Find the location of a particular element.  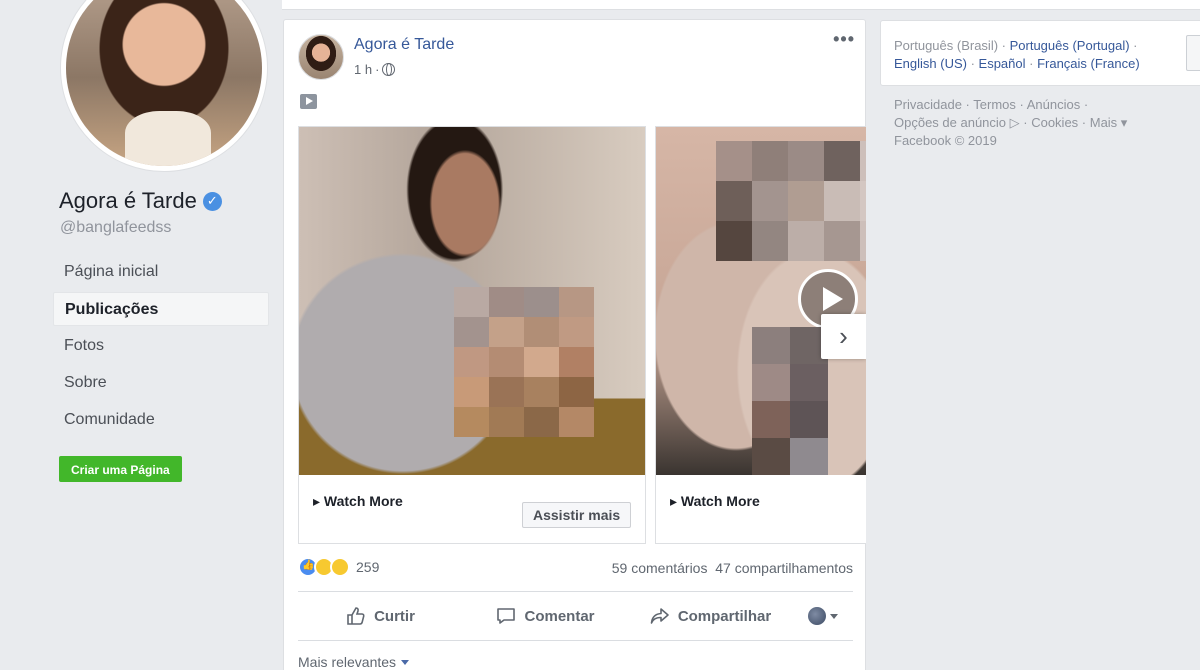

footer-link-privacy: Privacidade is located at coordinates (928, 104).